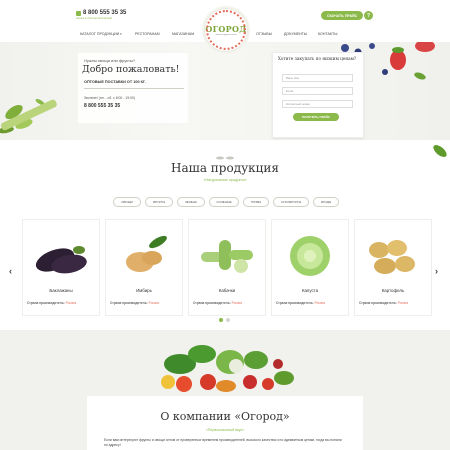 This screenshot has width=450, height=450. What do you see at coordinates (392, 257) in the screenshot?
I see `potato-image` at bounding box center [392, 257].